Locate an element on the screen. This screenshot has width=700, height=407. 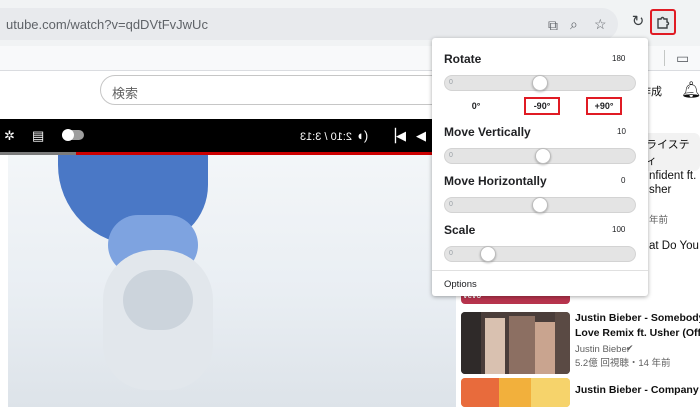
filter-chip: ライスティ is located at coordinates (670, 152).